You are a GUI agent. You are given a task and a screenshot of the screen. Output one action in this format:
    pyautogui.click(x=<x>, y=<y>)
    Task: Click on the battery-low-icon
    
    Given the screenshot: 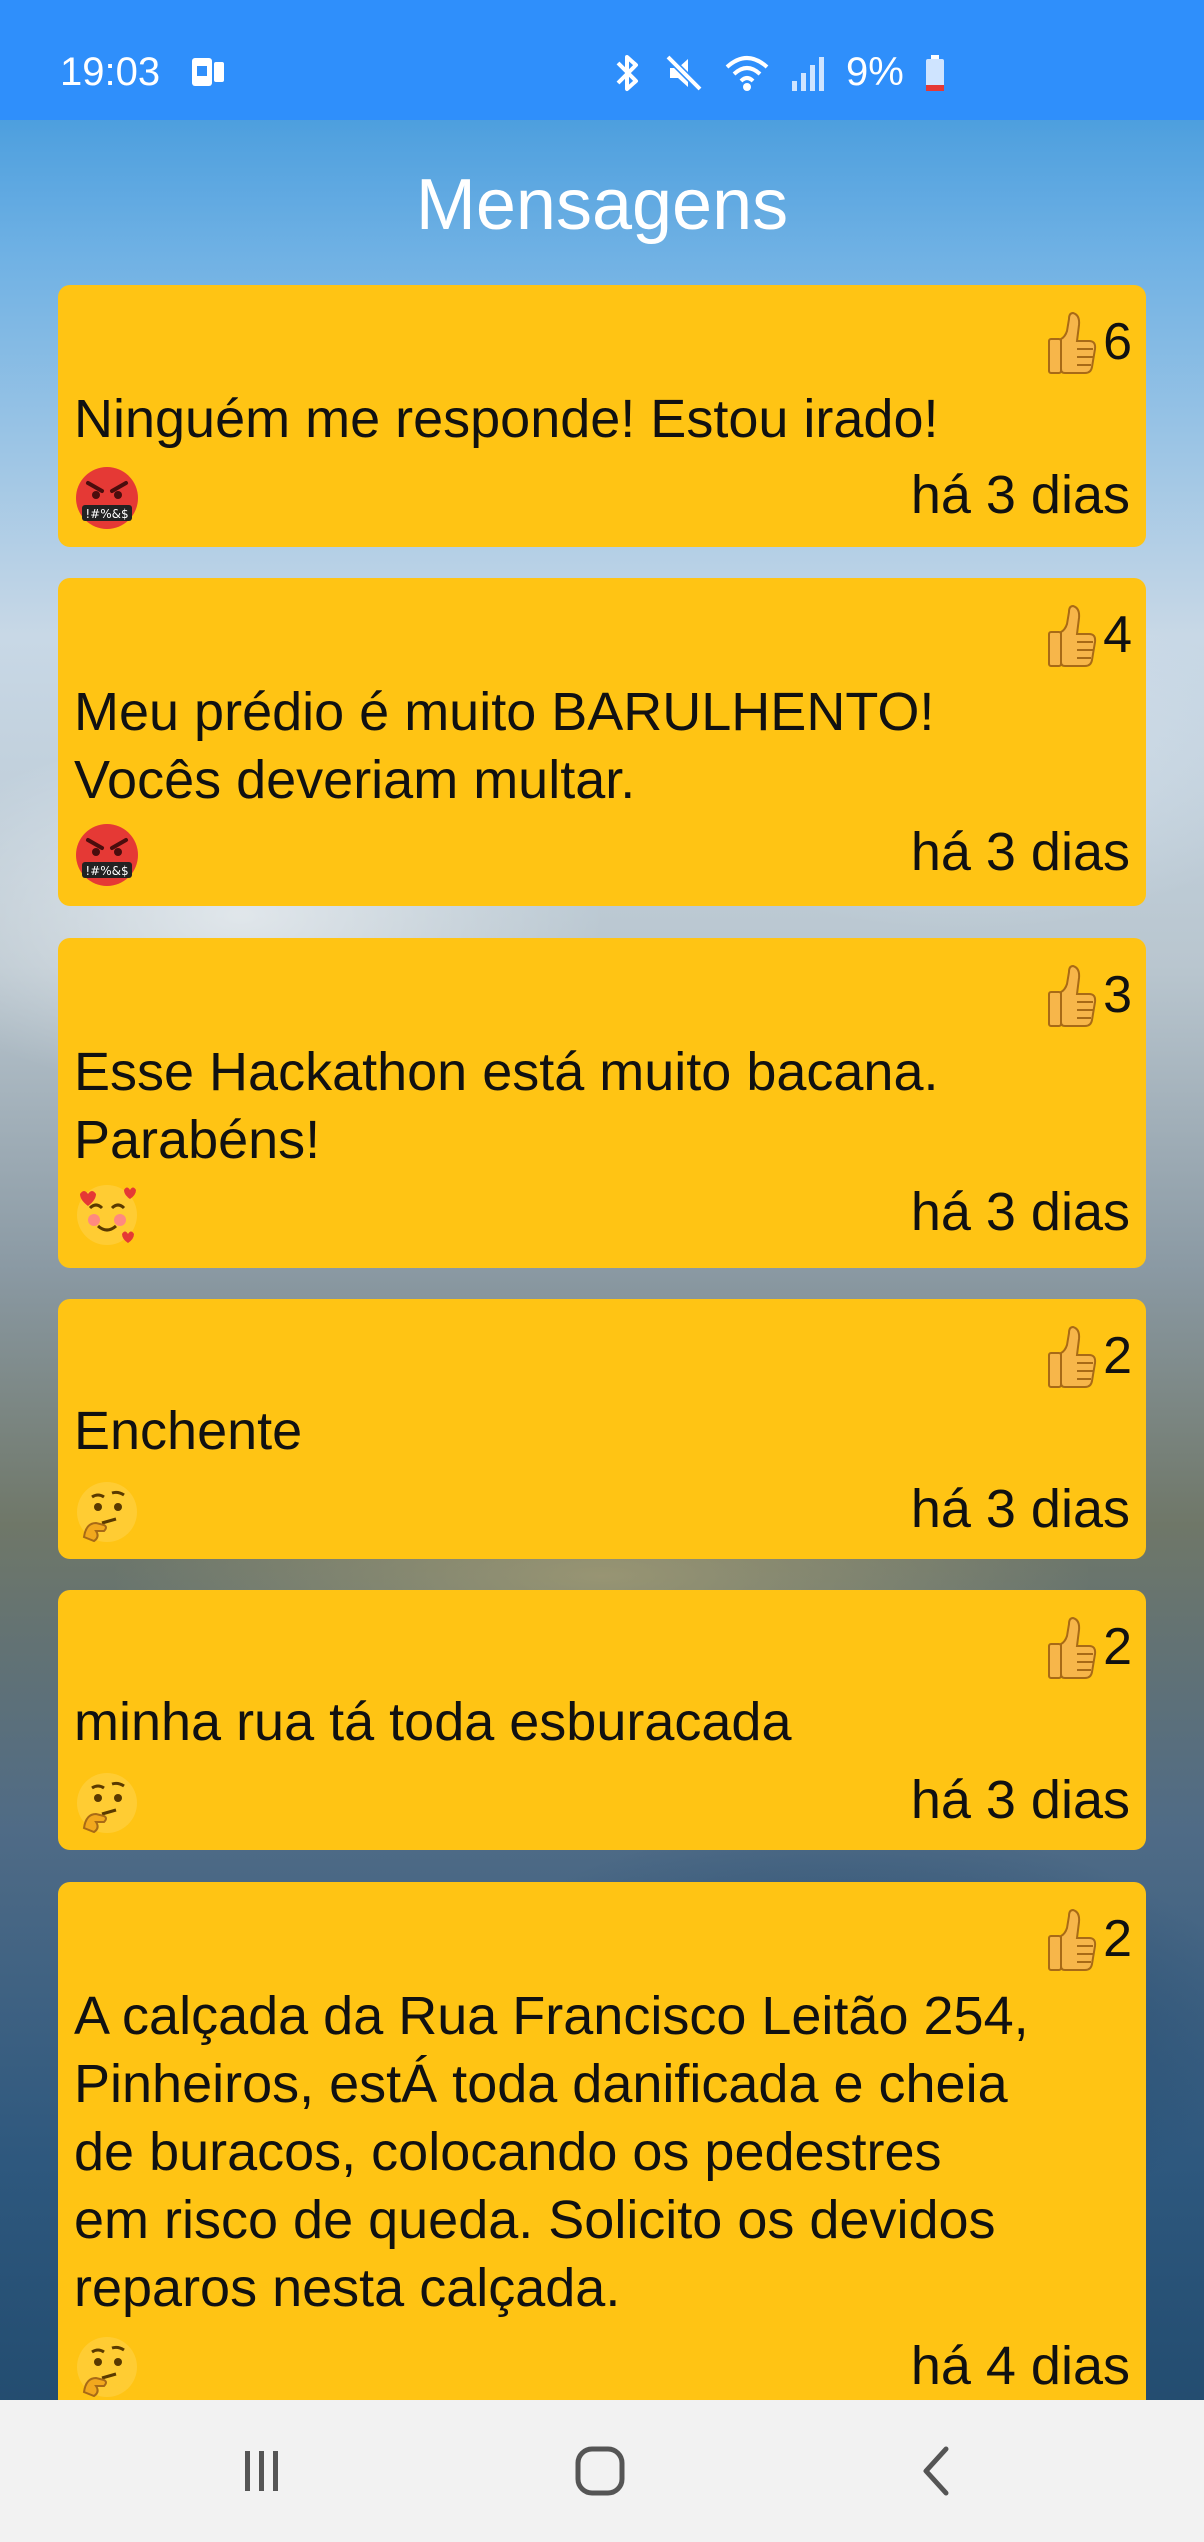 What is the action you would take?
    pyautogui.click(x=934, y=72)
    